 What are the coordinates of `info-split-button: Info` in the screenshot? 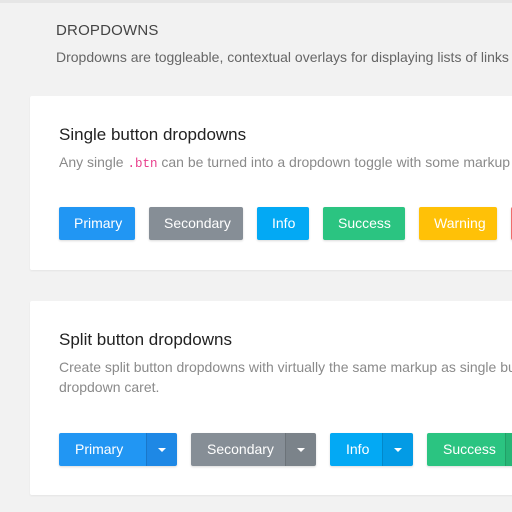 It's located at (371, 449).